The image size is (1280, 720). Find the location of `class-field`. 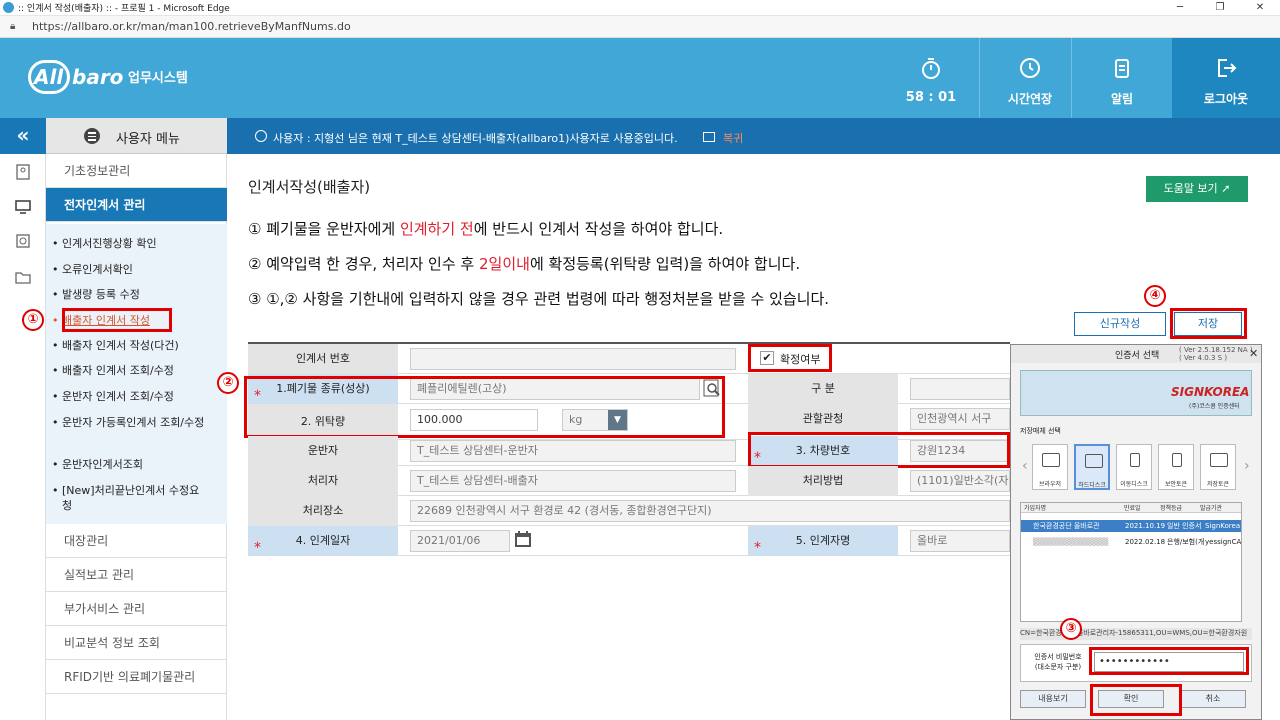

class-field is located at coordinates (960, 389).